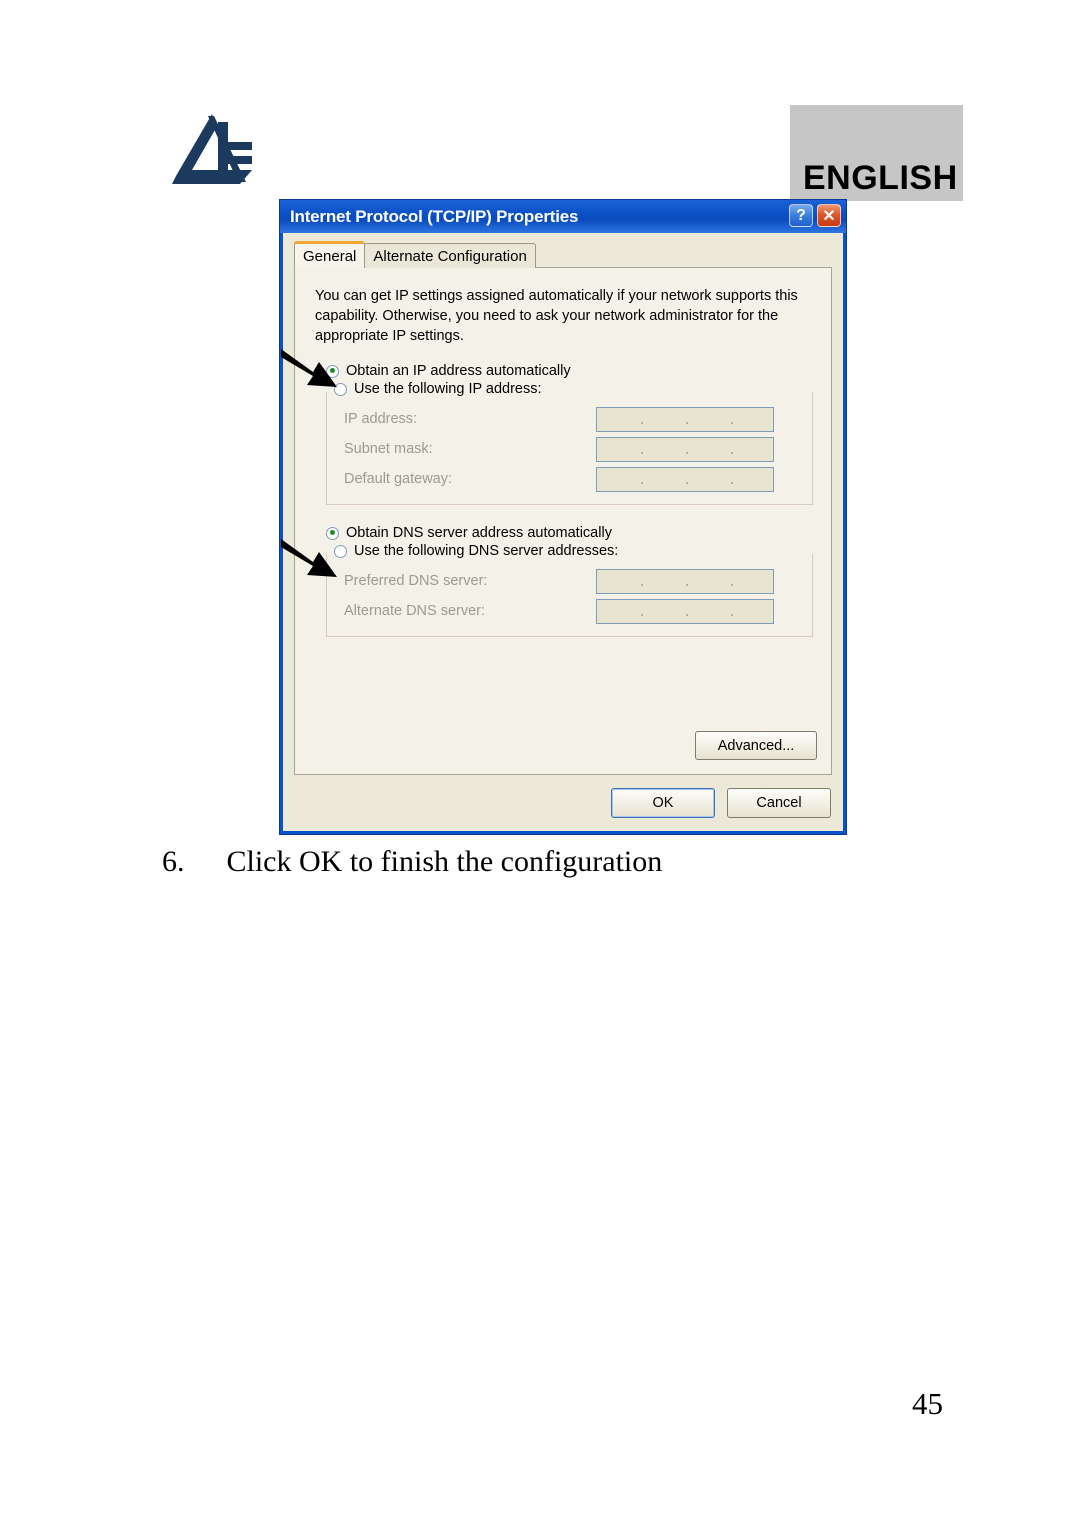  Describe the element at coordinates (685, 611) in the screenshot. I see `alternate-dns-input` at that location.